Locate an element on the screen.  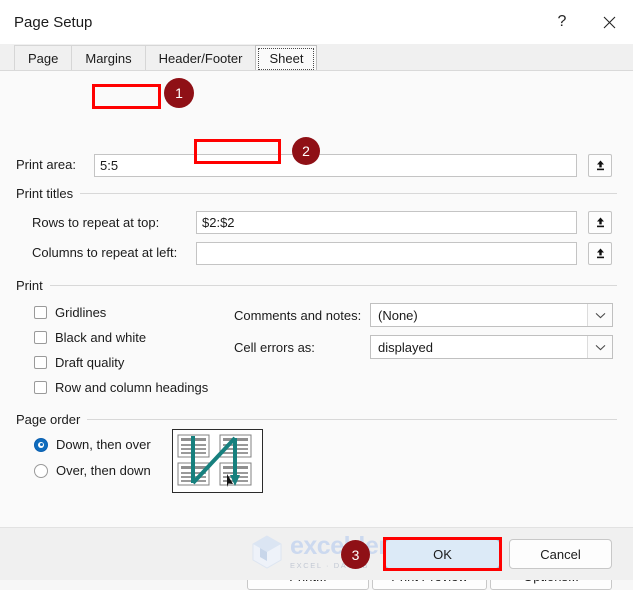
collapse-dialog-icon-columns is located at coordinates (600, 253).